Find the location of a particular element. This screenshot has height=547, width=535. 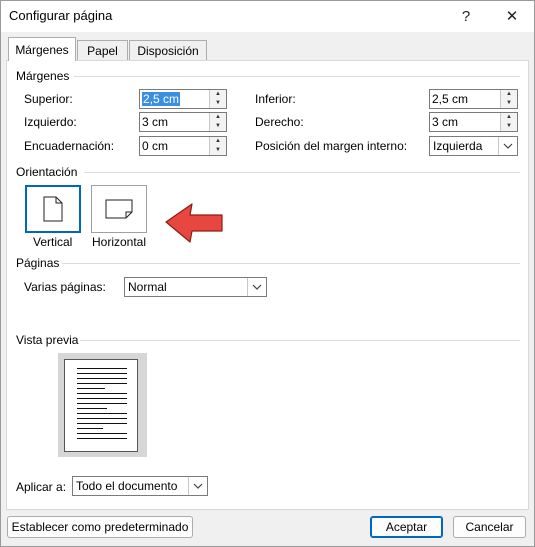

apply-to-value: Todo el documento is located at coordinates (127, 486).